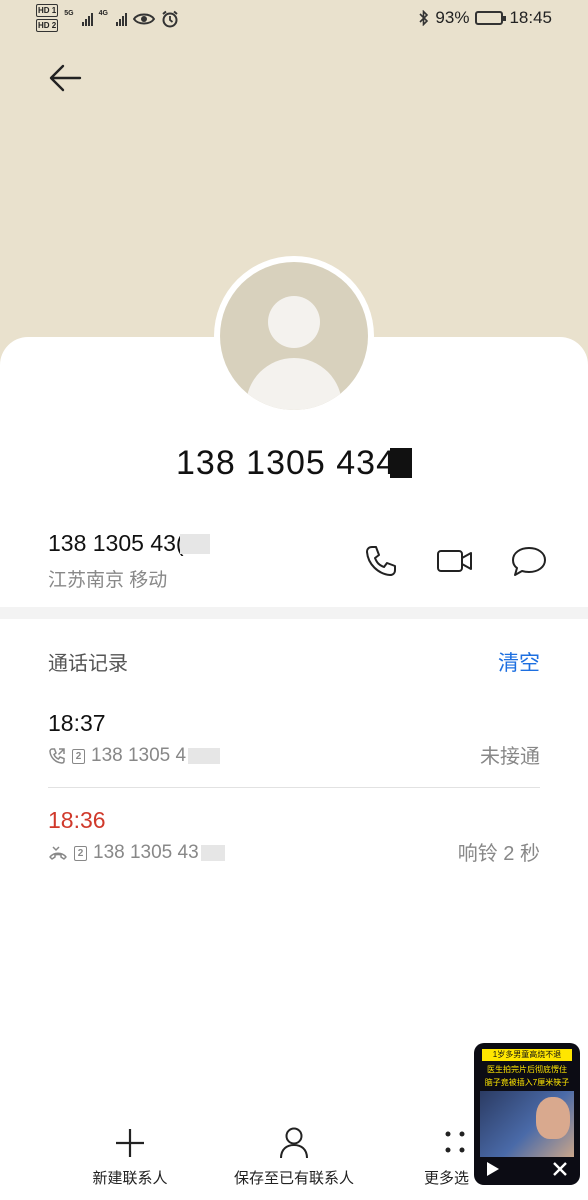  What do you see at coordinates (139, 755) in the screenshot?
I see `call-number: 138 1305 4` at bounding box center [139, 755].